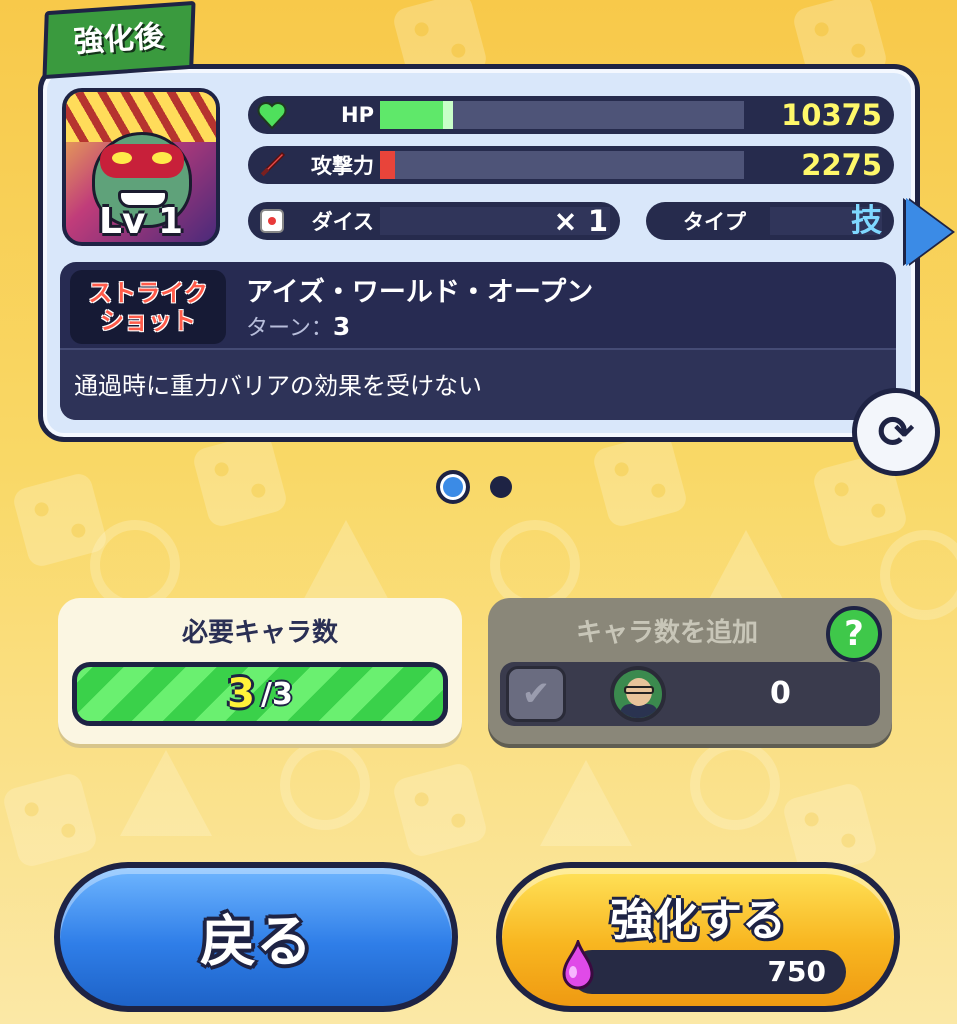 Image resolution: width=957 pixels, height=1024 pixels. I want to click on level-label: Lv 1, so click(141, 221).